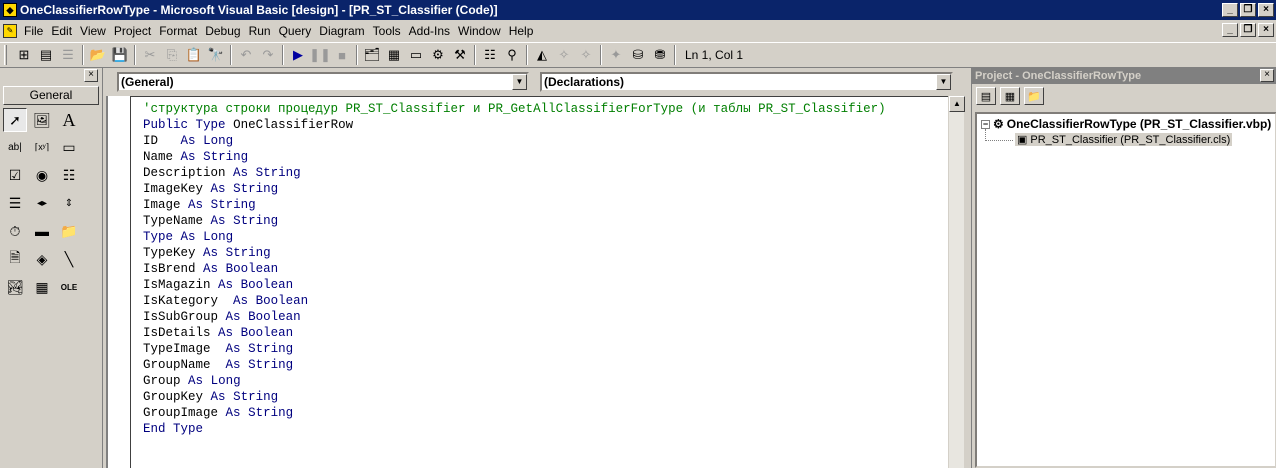 The height and width of the screenshot is (468, 1276). I want to click on procedure-combo: (Declarations) ▼, so click(746, 82).